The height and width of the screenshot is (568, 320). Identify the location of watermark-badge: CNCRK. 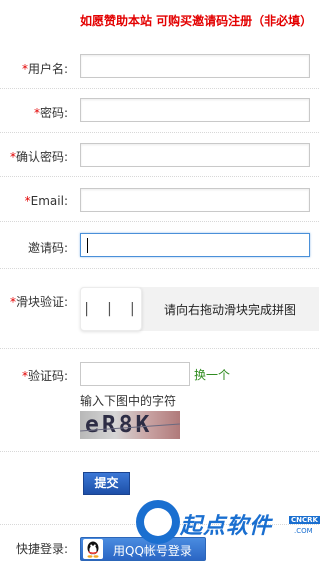
(304, 520).